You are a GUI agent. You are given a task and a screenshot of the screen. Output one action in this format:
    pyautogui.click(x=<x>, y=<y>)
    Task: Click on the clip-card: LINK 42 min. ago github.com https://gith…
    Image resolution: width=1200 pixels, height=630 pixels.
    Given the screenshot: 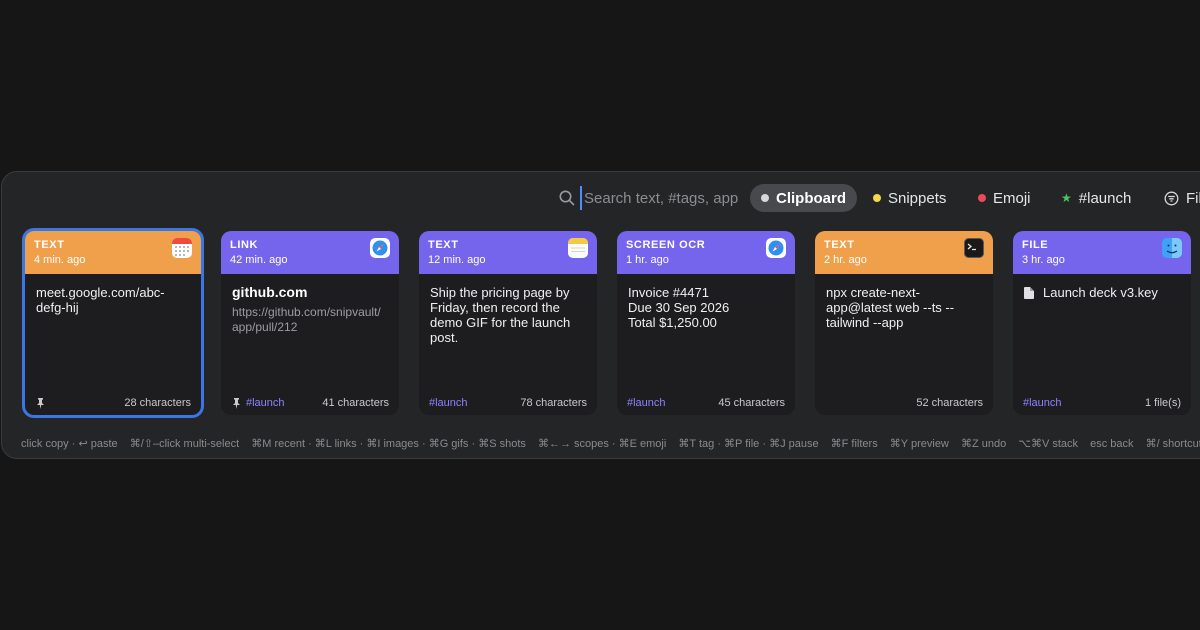 What is the action you would take?
    pyautogui.click(x=310, y=323)
    